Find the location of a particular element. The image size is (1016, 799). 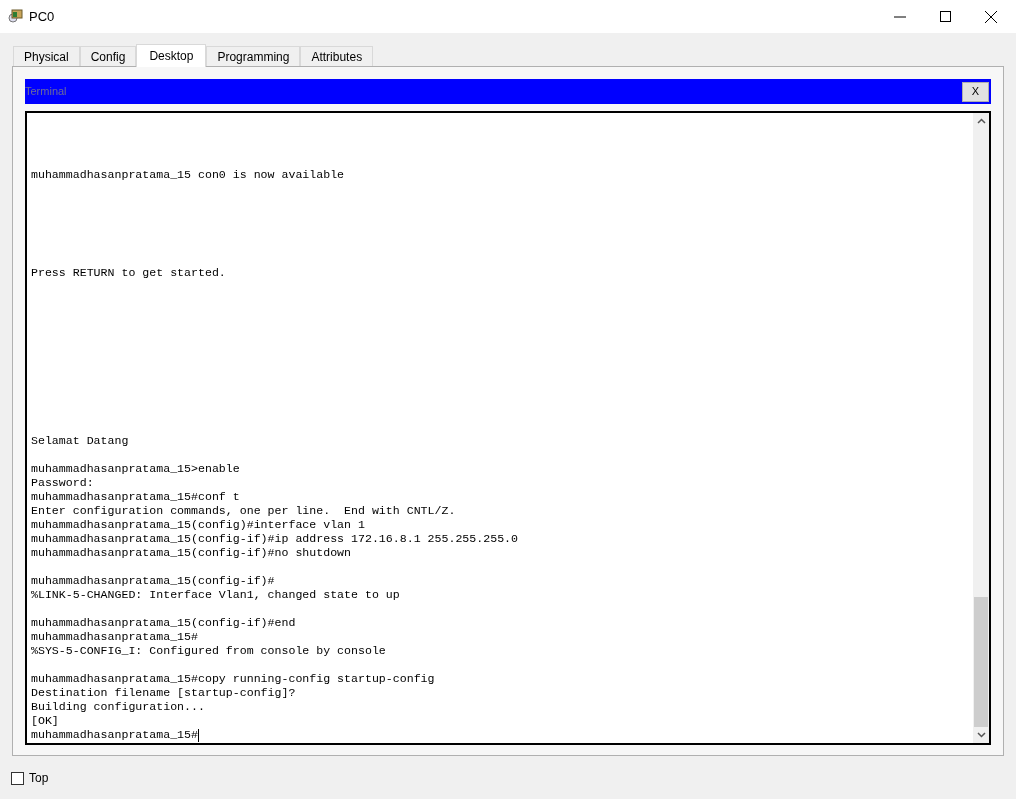

close-icon is located at coordinates (991, 16).